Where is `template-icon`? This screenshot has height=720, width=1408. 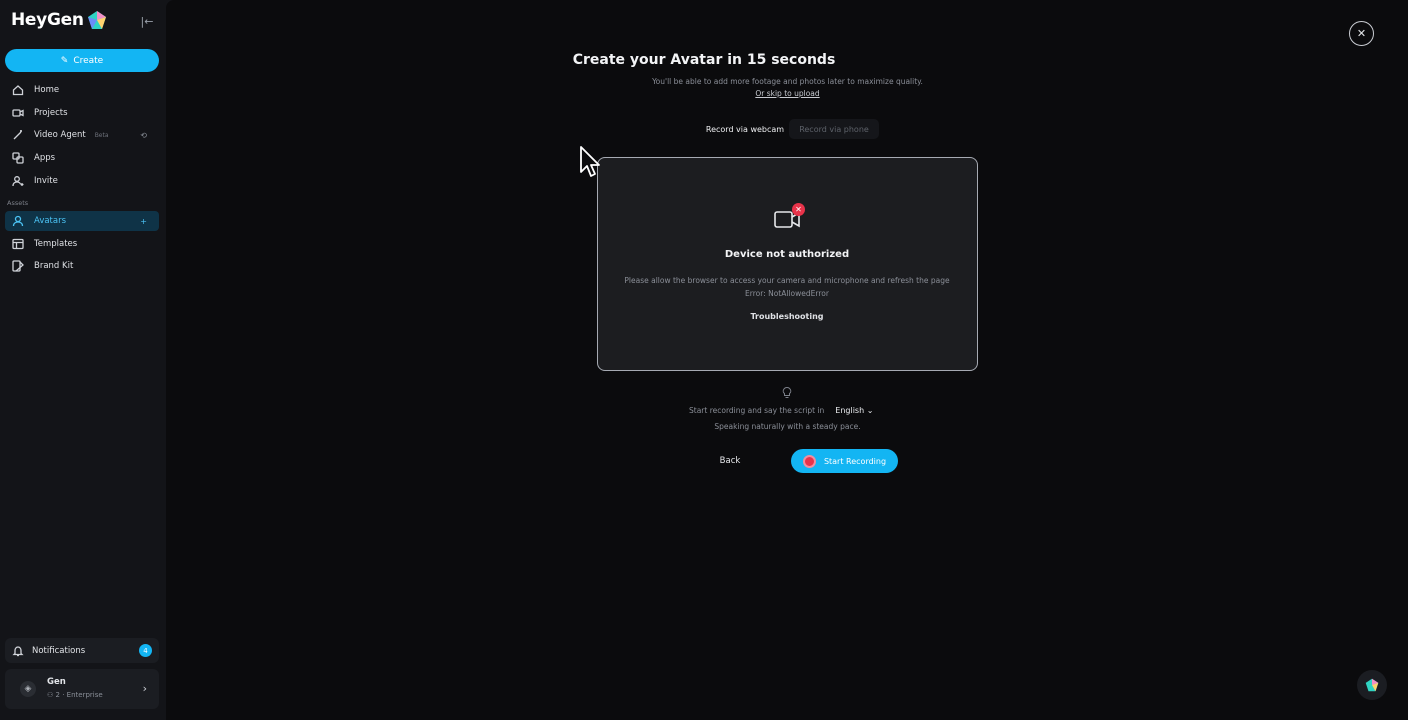
template-icon is located at coordinates (18, 243).